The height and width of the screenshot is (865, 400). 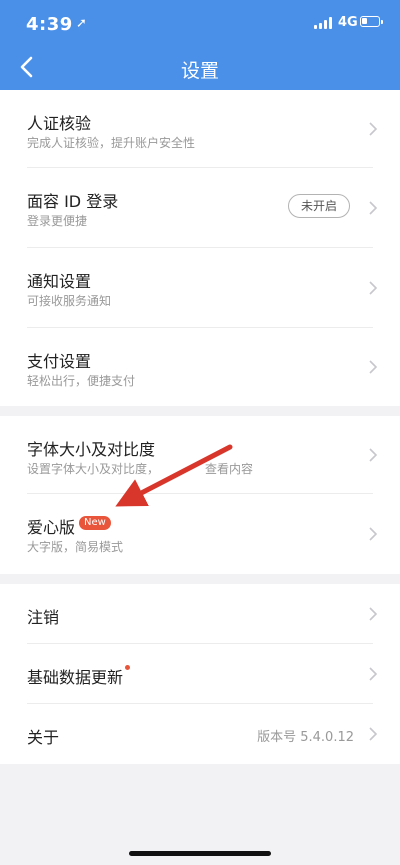 I want to click on network-type: 4G, so click(x=348, y=22).